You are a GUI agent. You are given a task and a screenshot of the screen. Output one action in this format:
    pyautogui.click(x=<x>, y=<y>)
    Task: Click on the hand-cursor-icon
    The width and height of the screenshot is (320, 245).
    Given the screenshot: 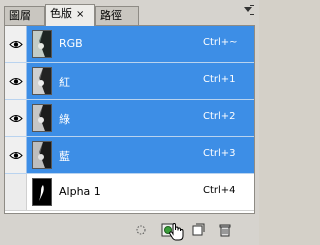 What is the action you would take?
    pyautogui.click(x=177, y=233)
    